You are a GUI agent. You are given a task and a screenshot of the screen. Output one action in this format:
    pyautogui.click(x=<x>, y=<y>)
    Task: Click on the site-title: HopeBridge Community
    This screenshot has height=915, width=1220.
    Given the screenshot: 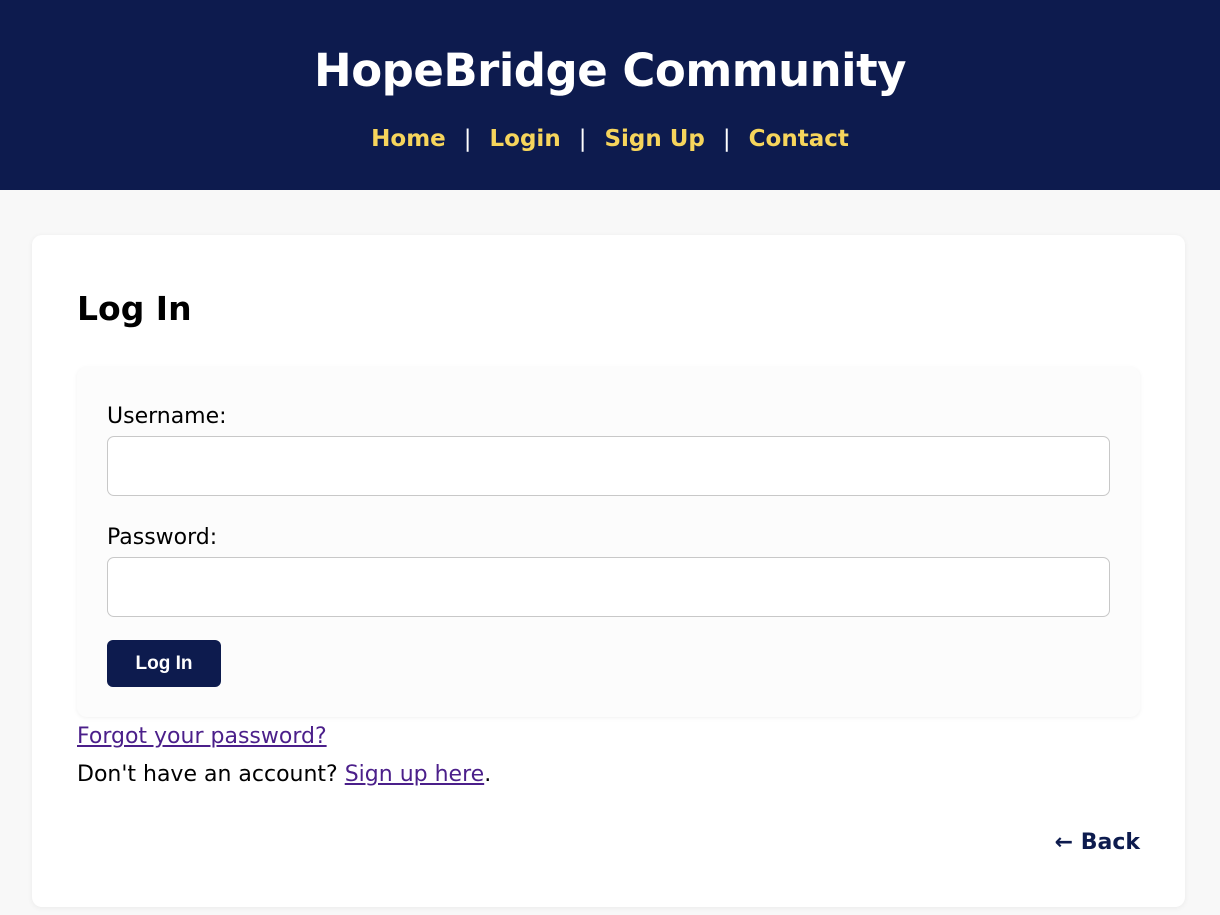 What is the action you would take?
    pyautogui.click(x=610, y=70)
    